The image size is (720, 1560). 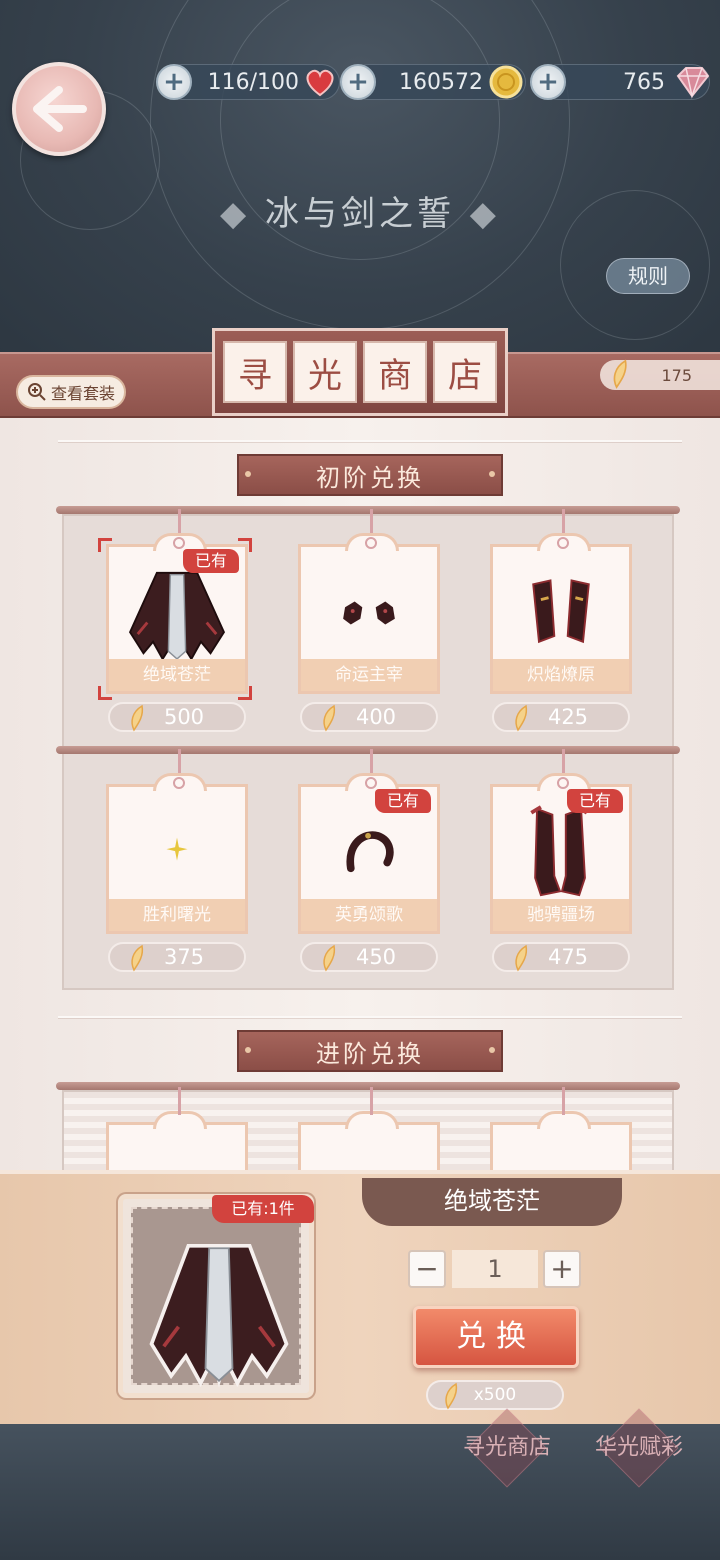 What do you see at coordinates (376, 957) in the screenshot?
I see `price-value: 450` at bounding box center [376, 957].